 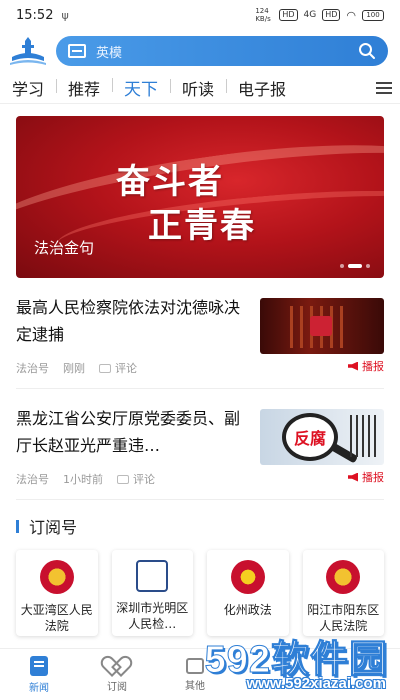 What do you see at coordinates (74, 368) in the screenshot?
I see `news-time: 刚刚` at bounding box center [74, 368].